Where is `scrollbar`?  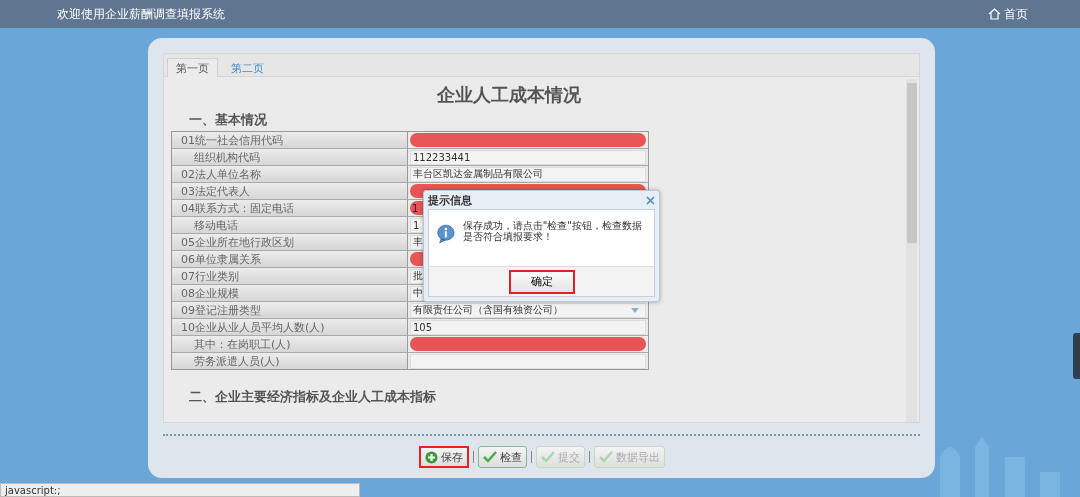
scrollbar is located at coordinates (911, 250).